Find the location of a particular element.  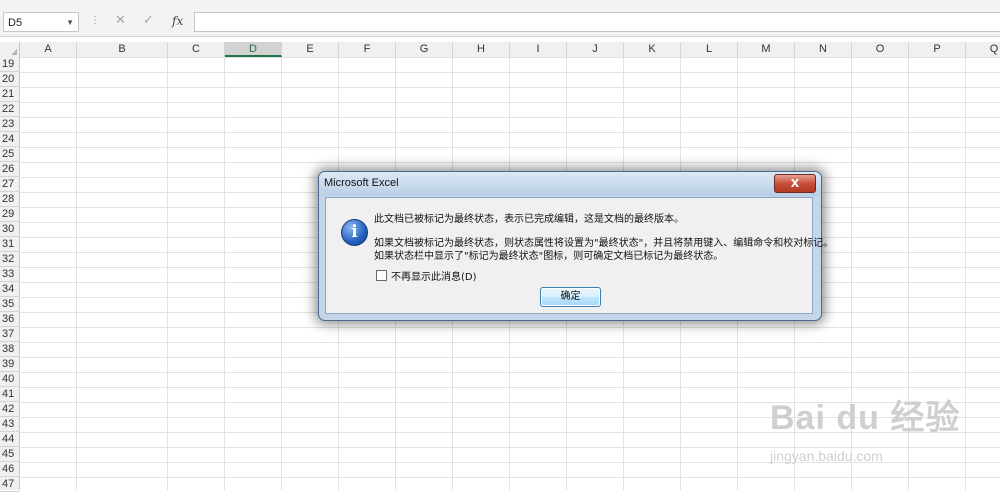

select-all-button is located at coordinates (10, 49).